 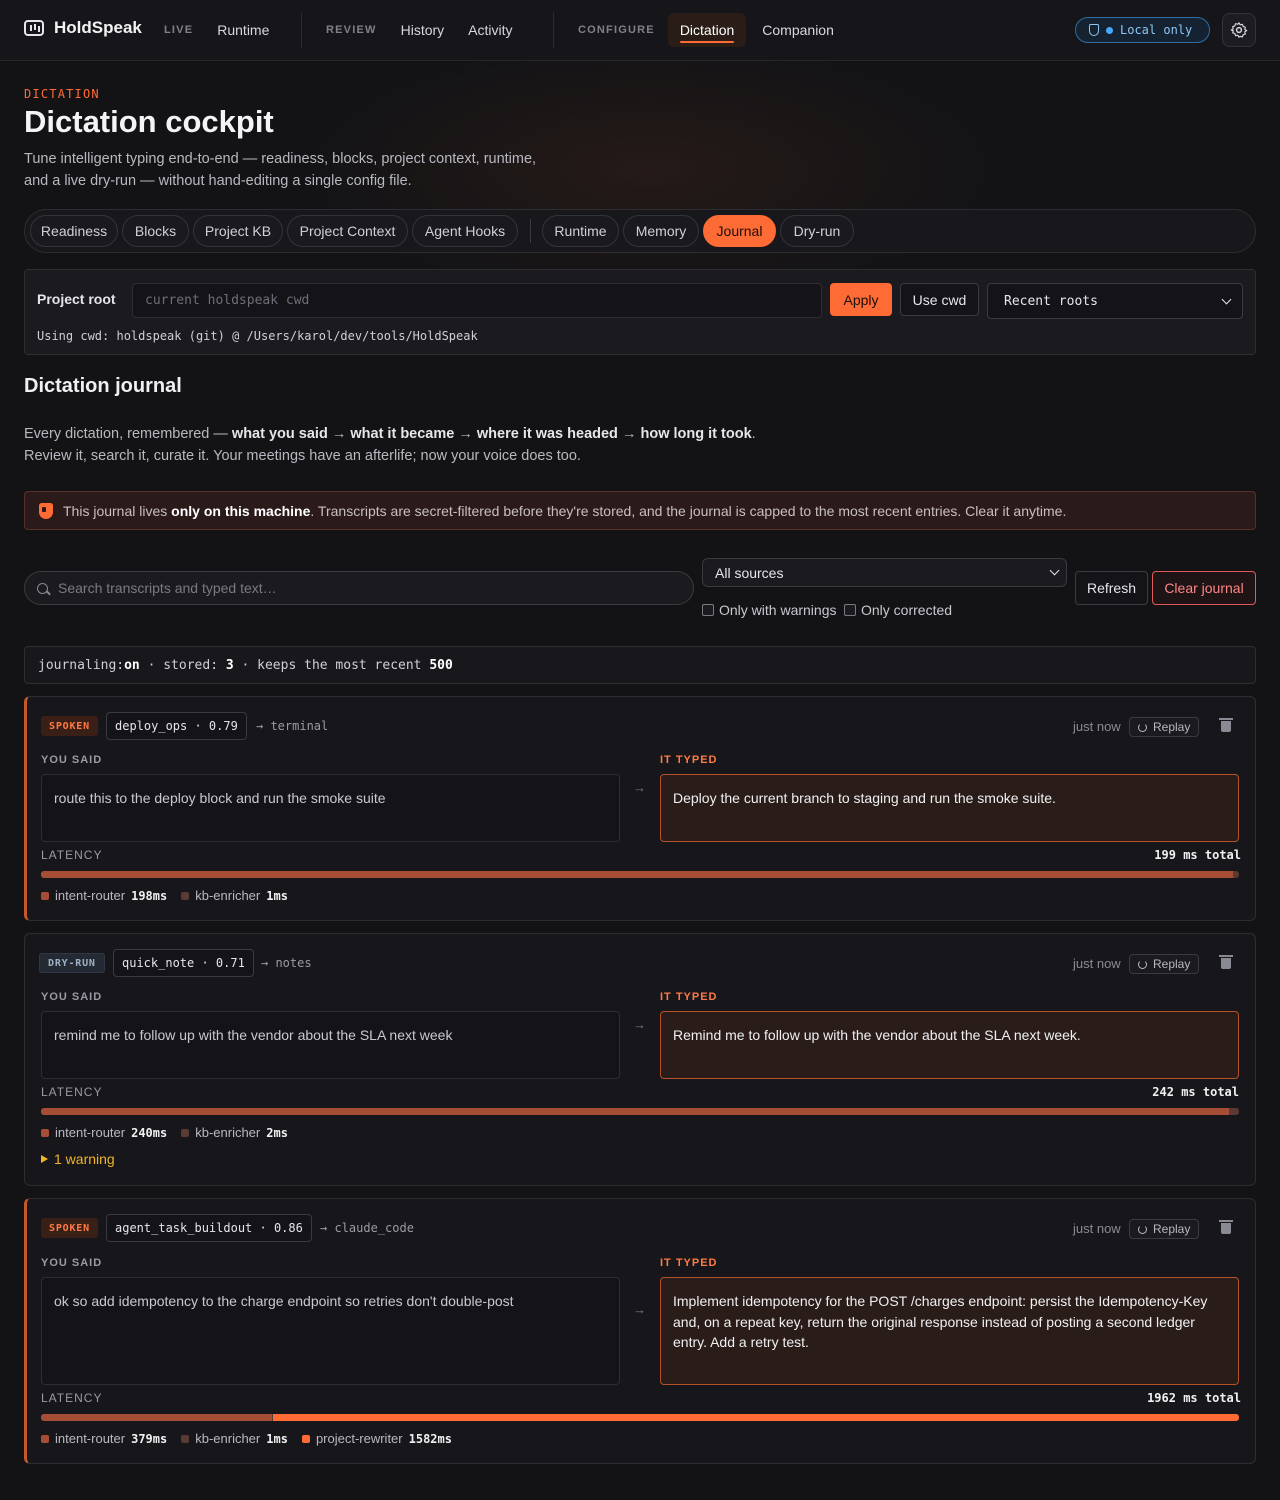 I want to click on nav-divider, so click(x=301, y=30).